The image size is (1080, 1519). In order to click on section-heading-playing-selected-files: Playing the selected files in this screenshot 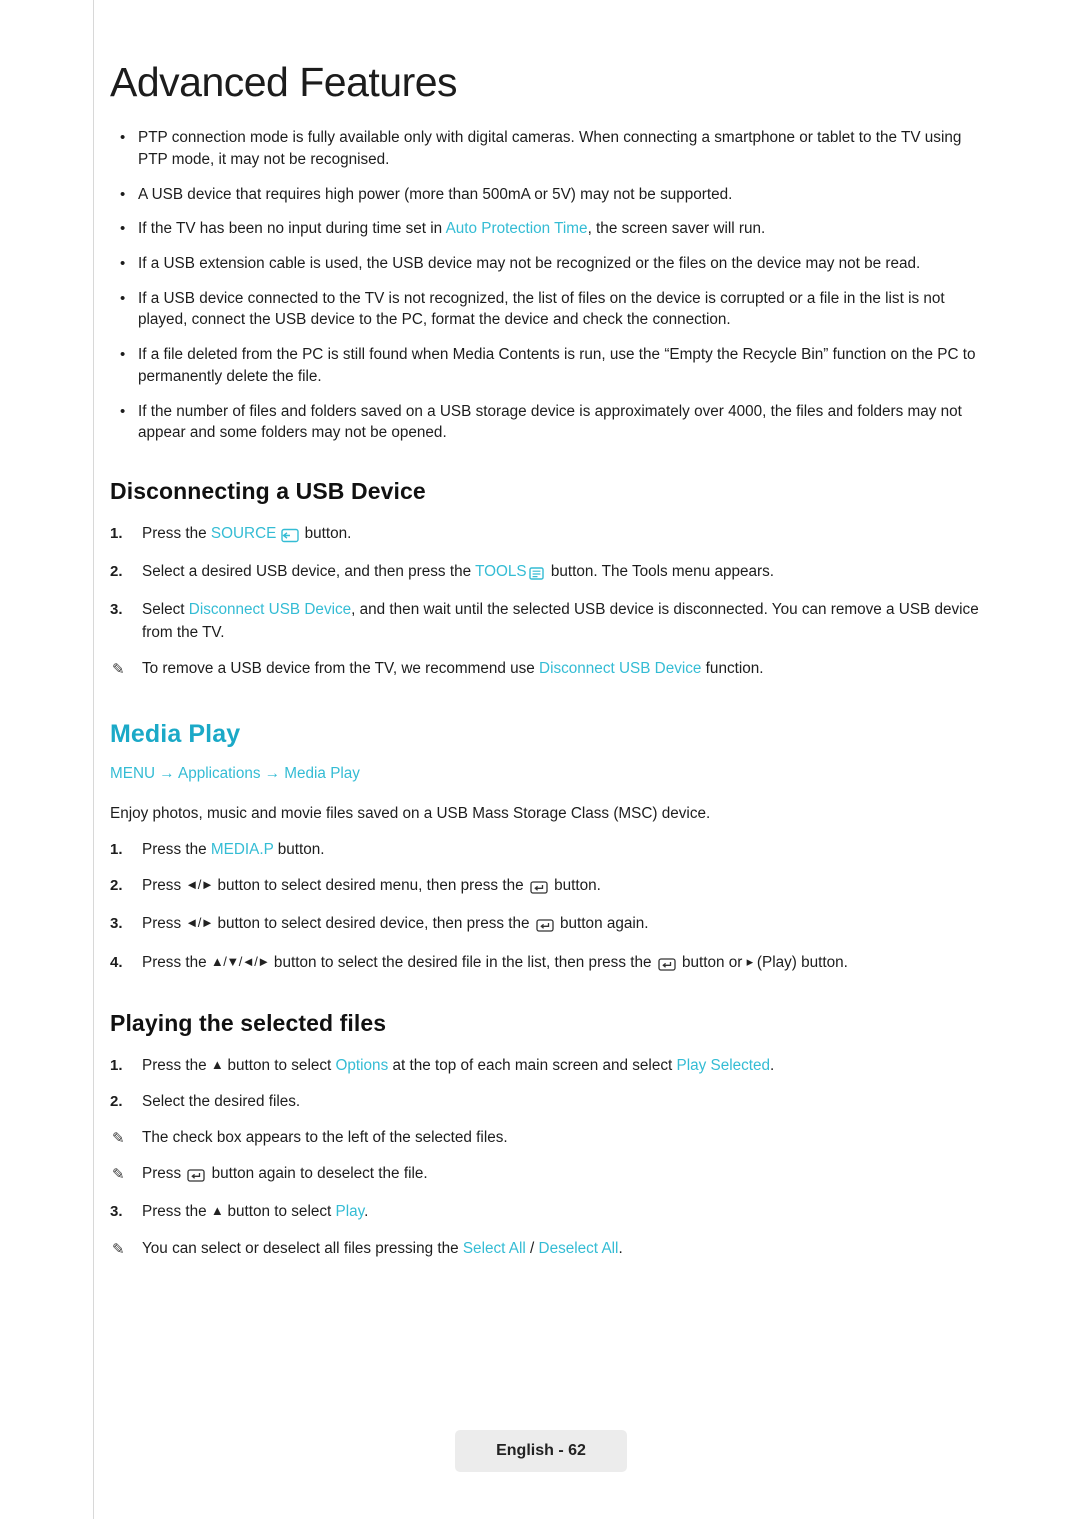, I will do `click(248, 1022)`.